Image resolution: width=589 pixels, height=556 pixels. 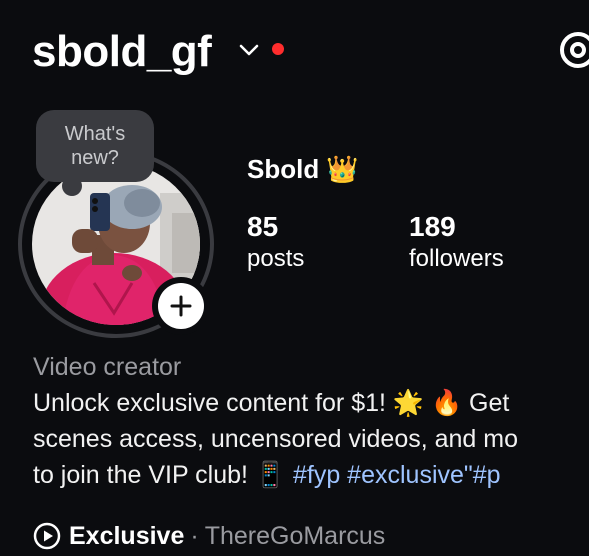 What do you see at coordinates (275, 439) in the screenshot?
I see `bio-line-2: scenes access, uncensored videos, and mo` at bounding box center [275, 439].